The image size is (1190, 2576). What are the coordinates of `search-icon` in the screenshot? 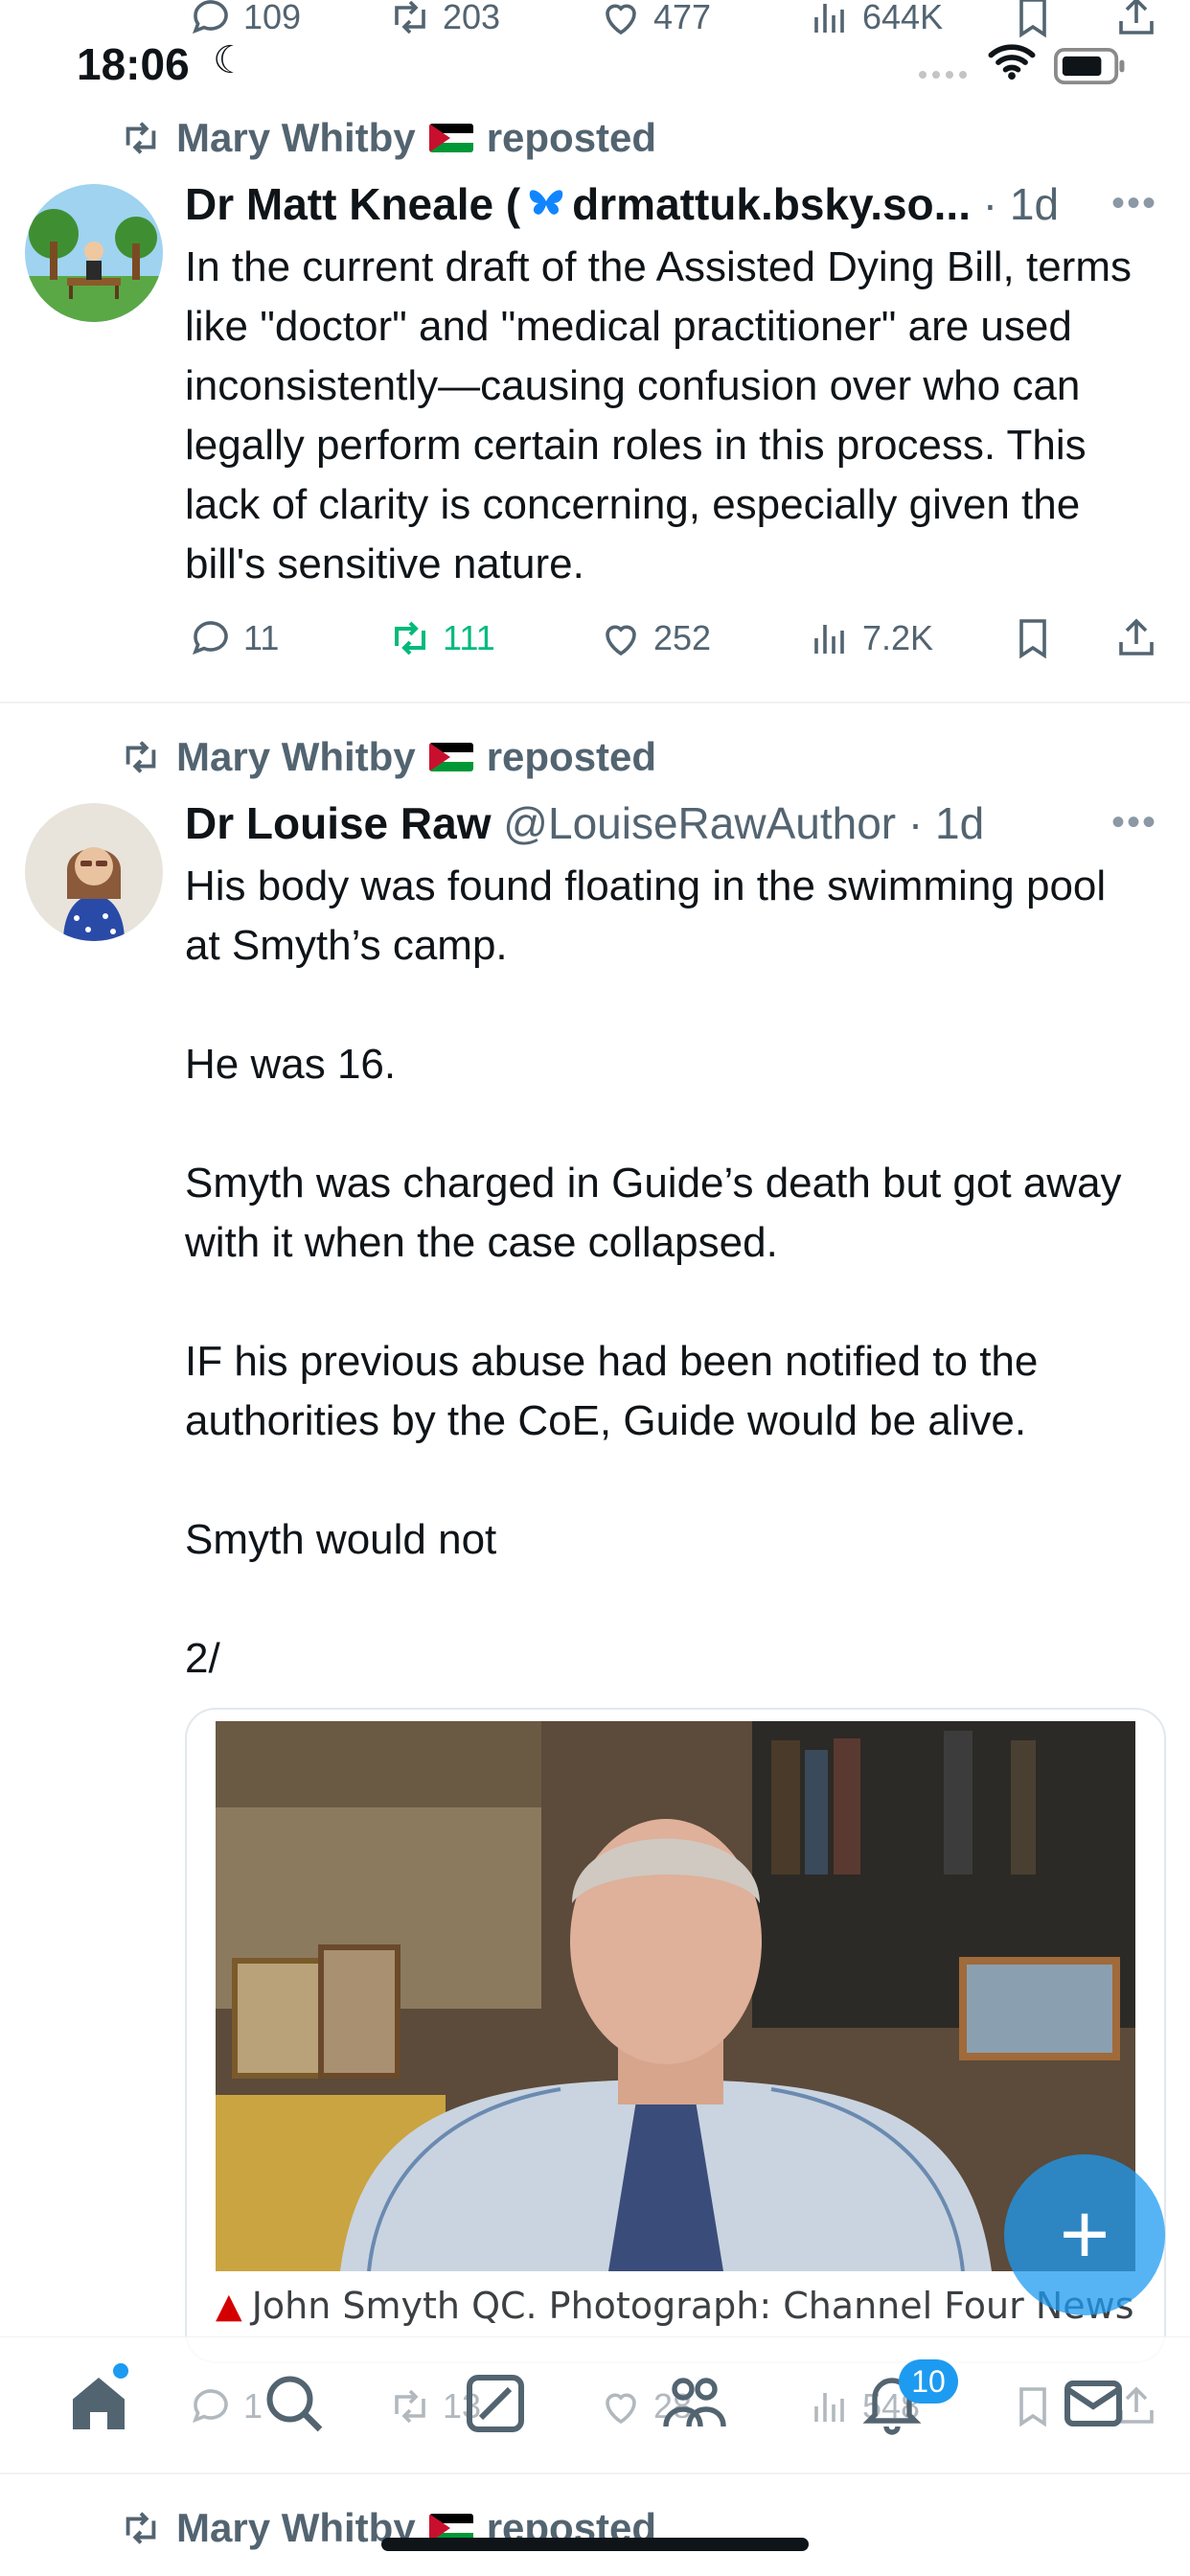 It's located at (295, 2404).